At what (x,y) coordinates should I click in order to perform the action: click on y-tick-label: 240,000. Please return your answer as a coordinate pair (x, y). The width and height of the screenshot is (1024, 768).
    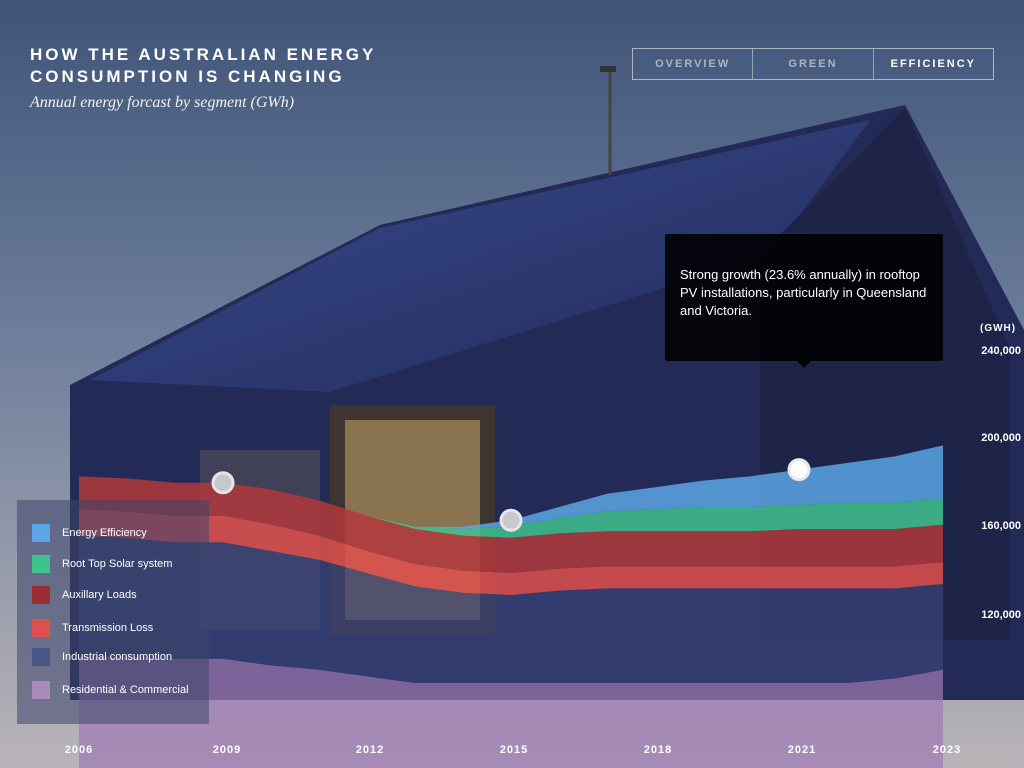
    Looking at the image, I should click on (1001, 351).